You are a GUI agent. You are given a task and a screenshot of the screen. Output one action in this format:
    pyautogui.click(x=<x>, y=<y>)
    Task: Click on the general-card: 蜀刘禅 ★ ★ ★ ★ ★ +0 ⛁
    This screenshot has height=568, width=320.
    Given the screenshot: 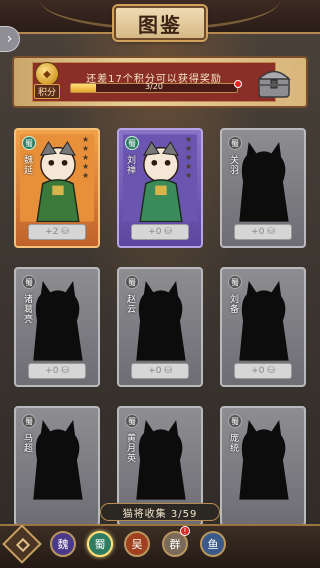 What is the action you would take?
    pyautogui.click(x=160, y=188)
    